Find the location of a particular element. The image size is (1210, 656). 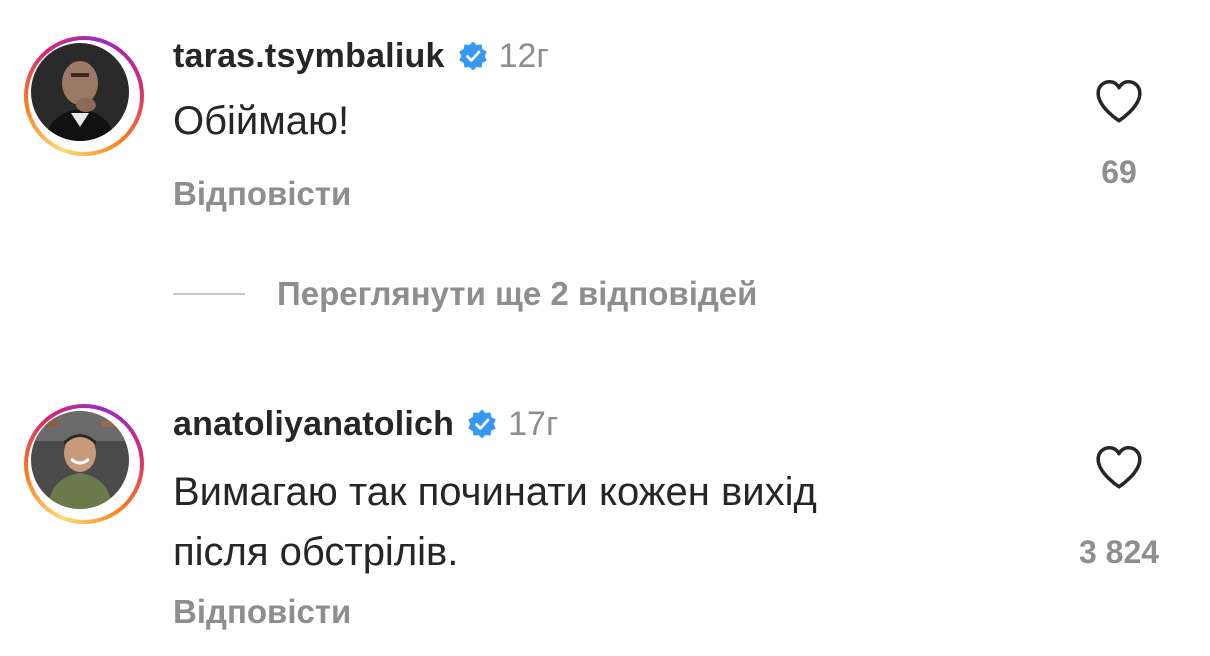

comment-timestamp: 17г is located at coordinates (533, 423).